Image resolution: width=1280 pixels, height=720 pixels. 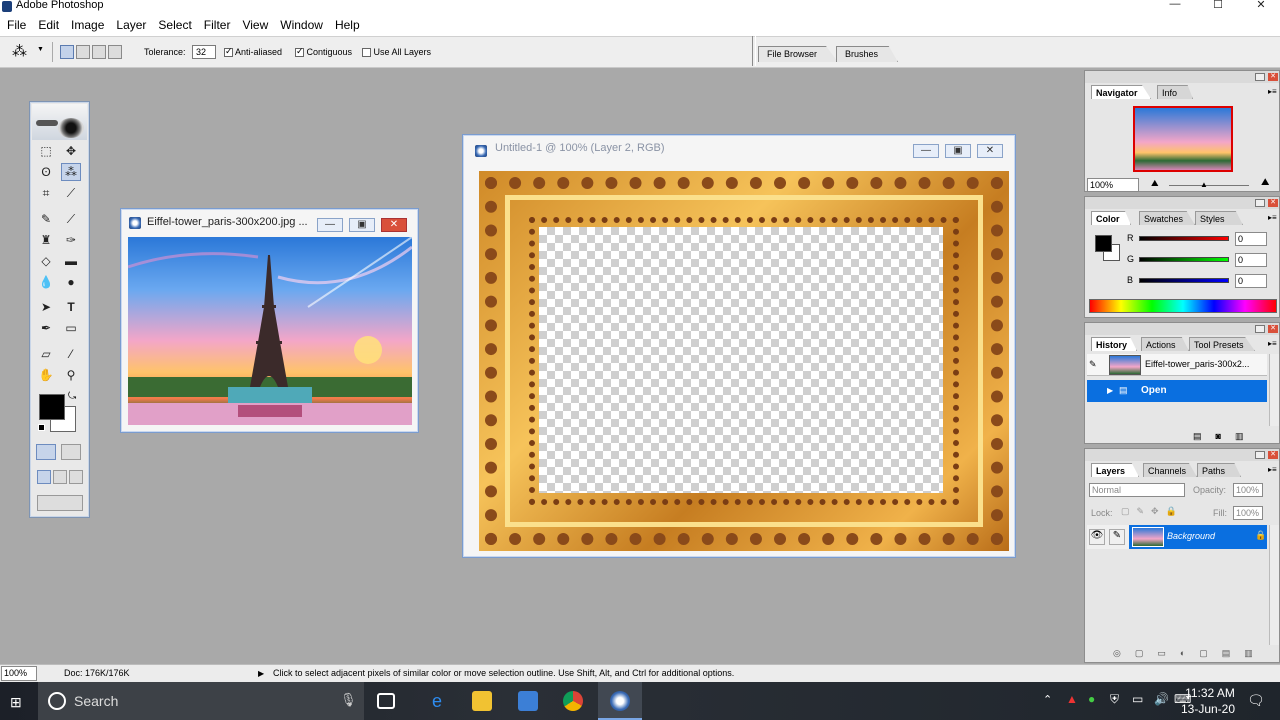 What do you see at coordinates (1184, 238) in the screenshot?
I see `red-slider` at bounding box center [1184, 238].